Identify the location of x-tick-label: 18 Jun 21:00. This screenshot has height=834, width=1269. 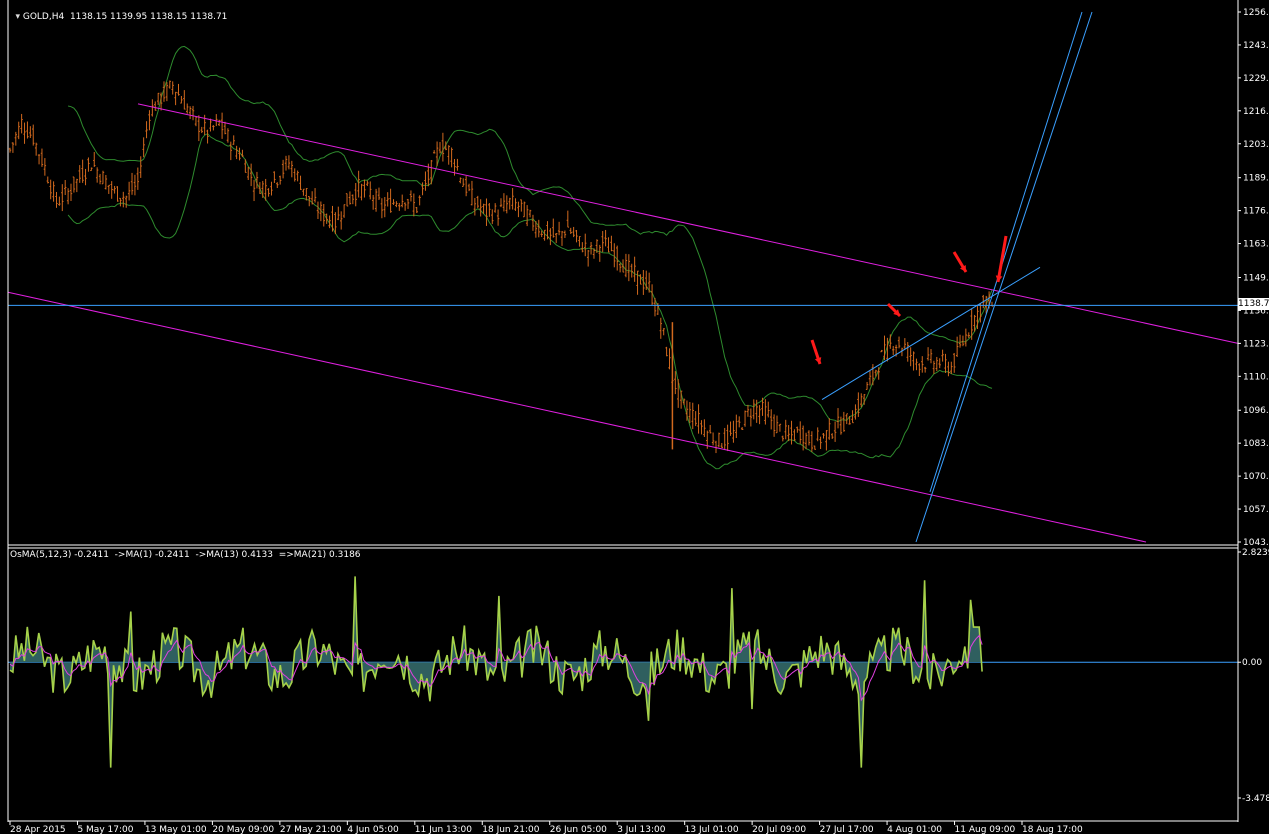
(510, 829).